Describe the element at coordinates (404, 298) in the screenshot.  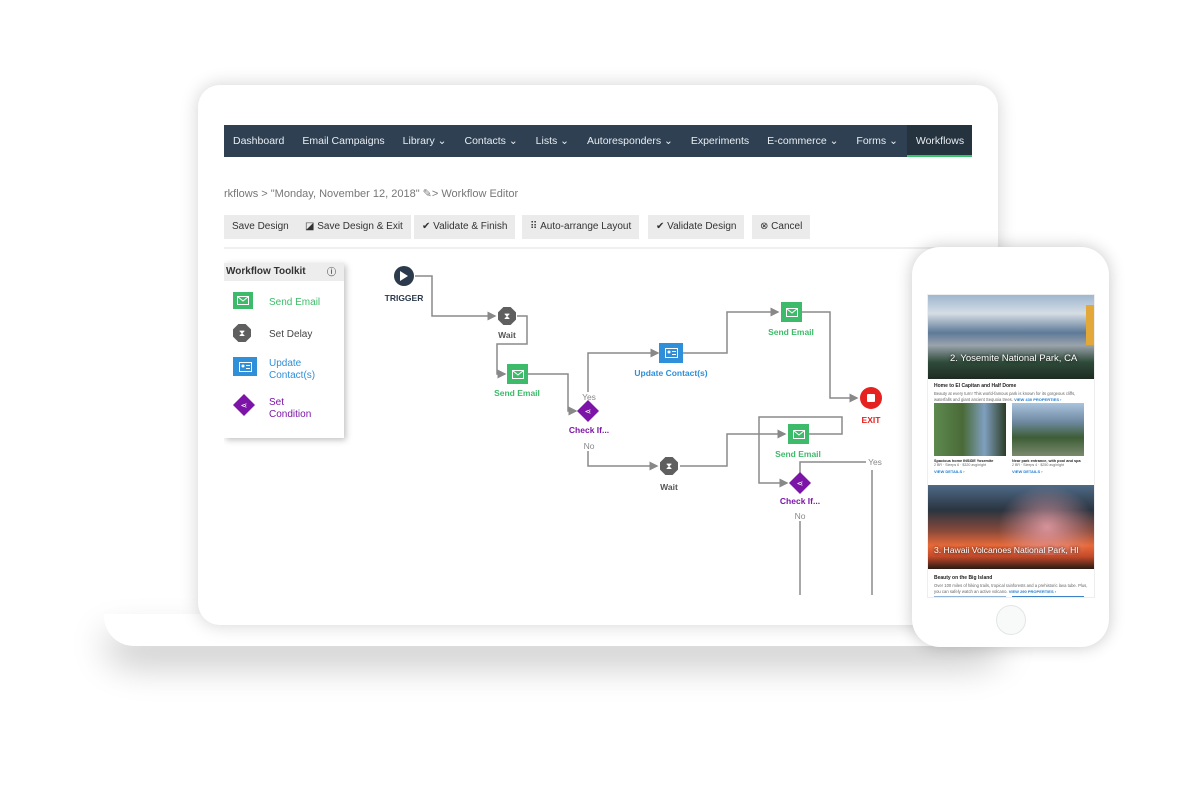
I see `trigger-label: TRIGGER` at that location.